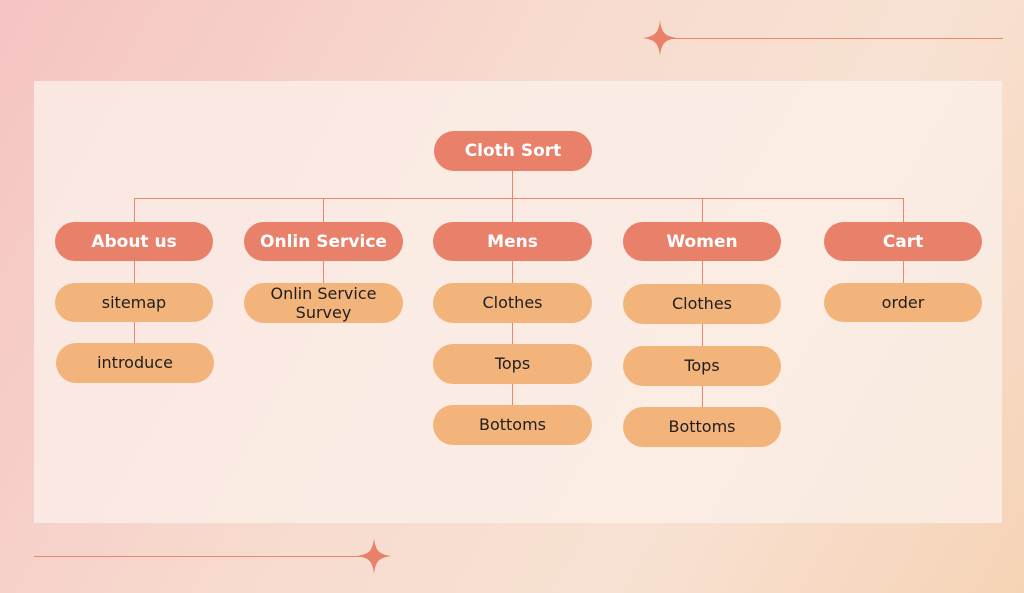 This screenshot has height=593, width=1024. What do you see at coordinates (702, 366) in the screenshot?
I see `item-women-tops: Tops` at bounding box center [702, 366].